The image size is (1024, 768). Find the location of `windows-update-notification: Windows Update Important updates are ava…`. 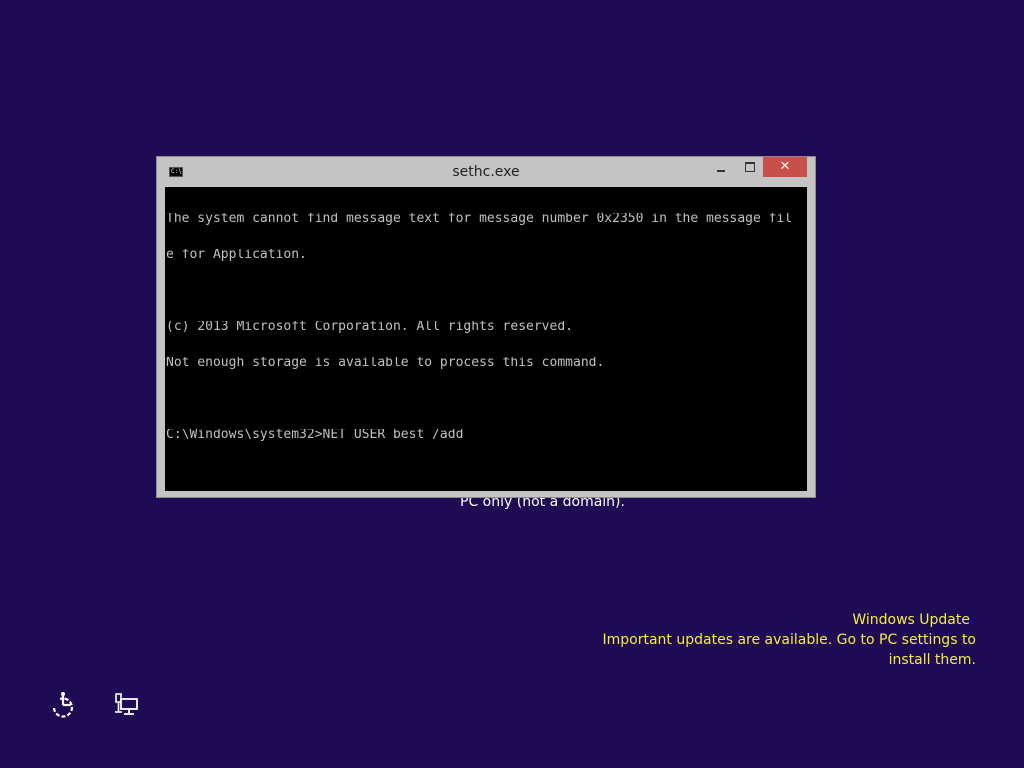

windows-update-notification: Windows Update Important updates are ava… is located at coordinates (786, 640).